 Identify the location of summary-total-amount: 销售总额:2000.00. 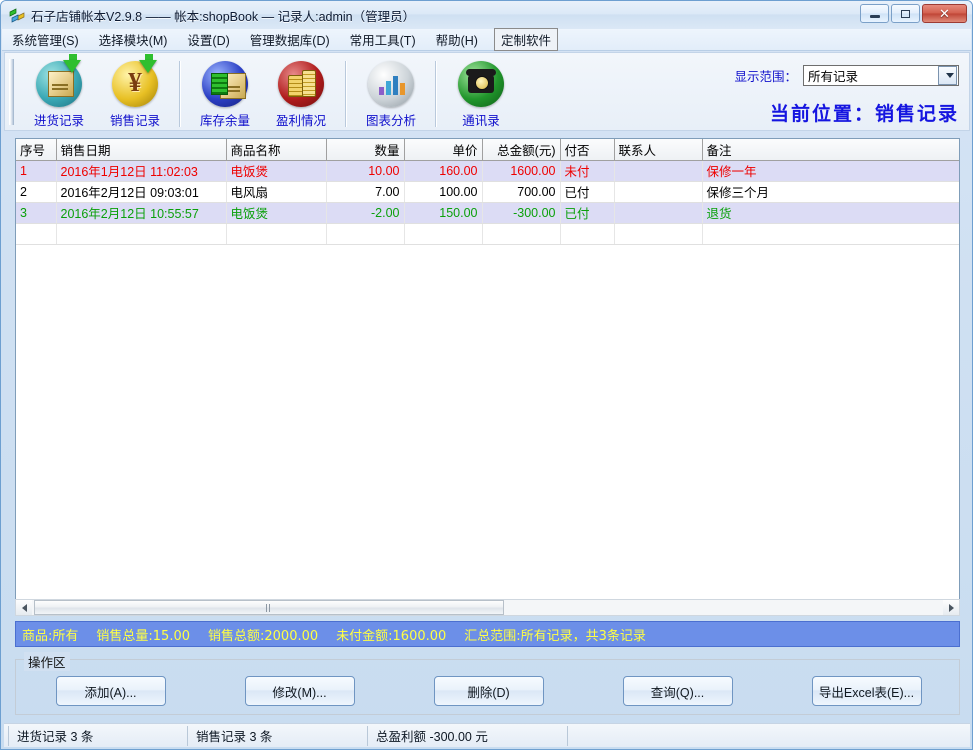
(263, 636).